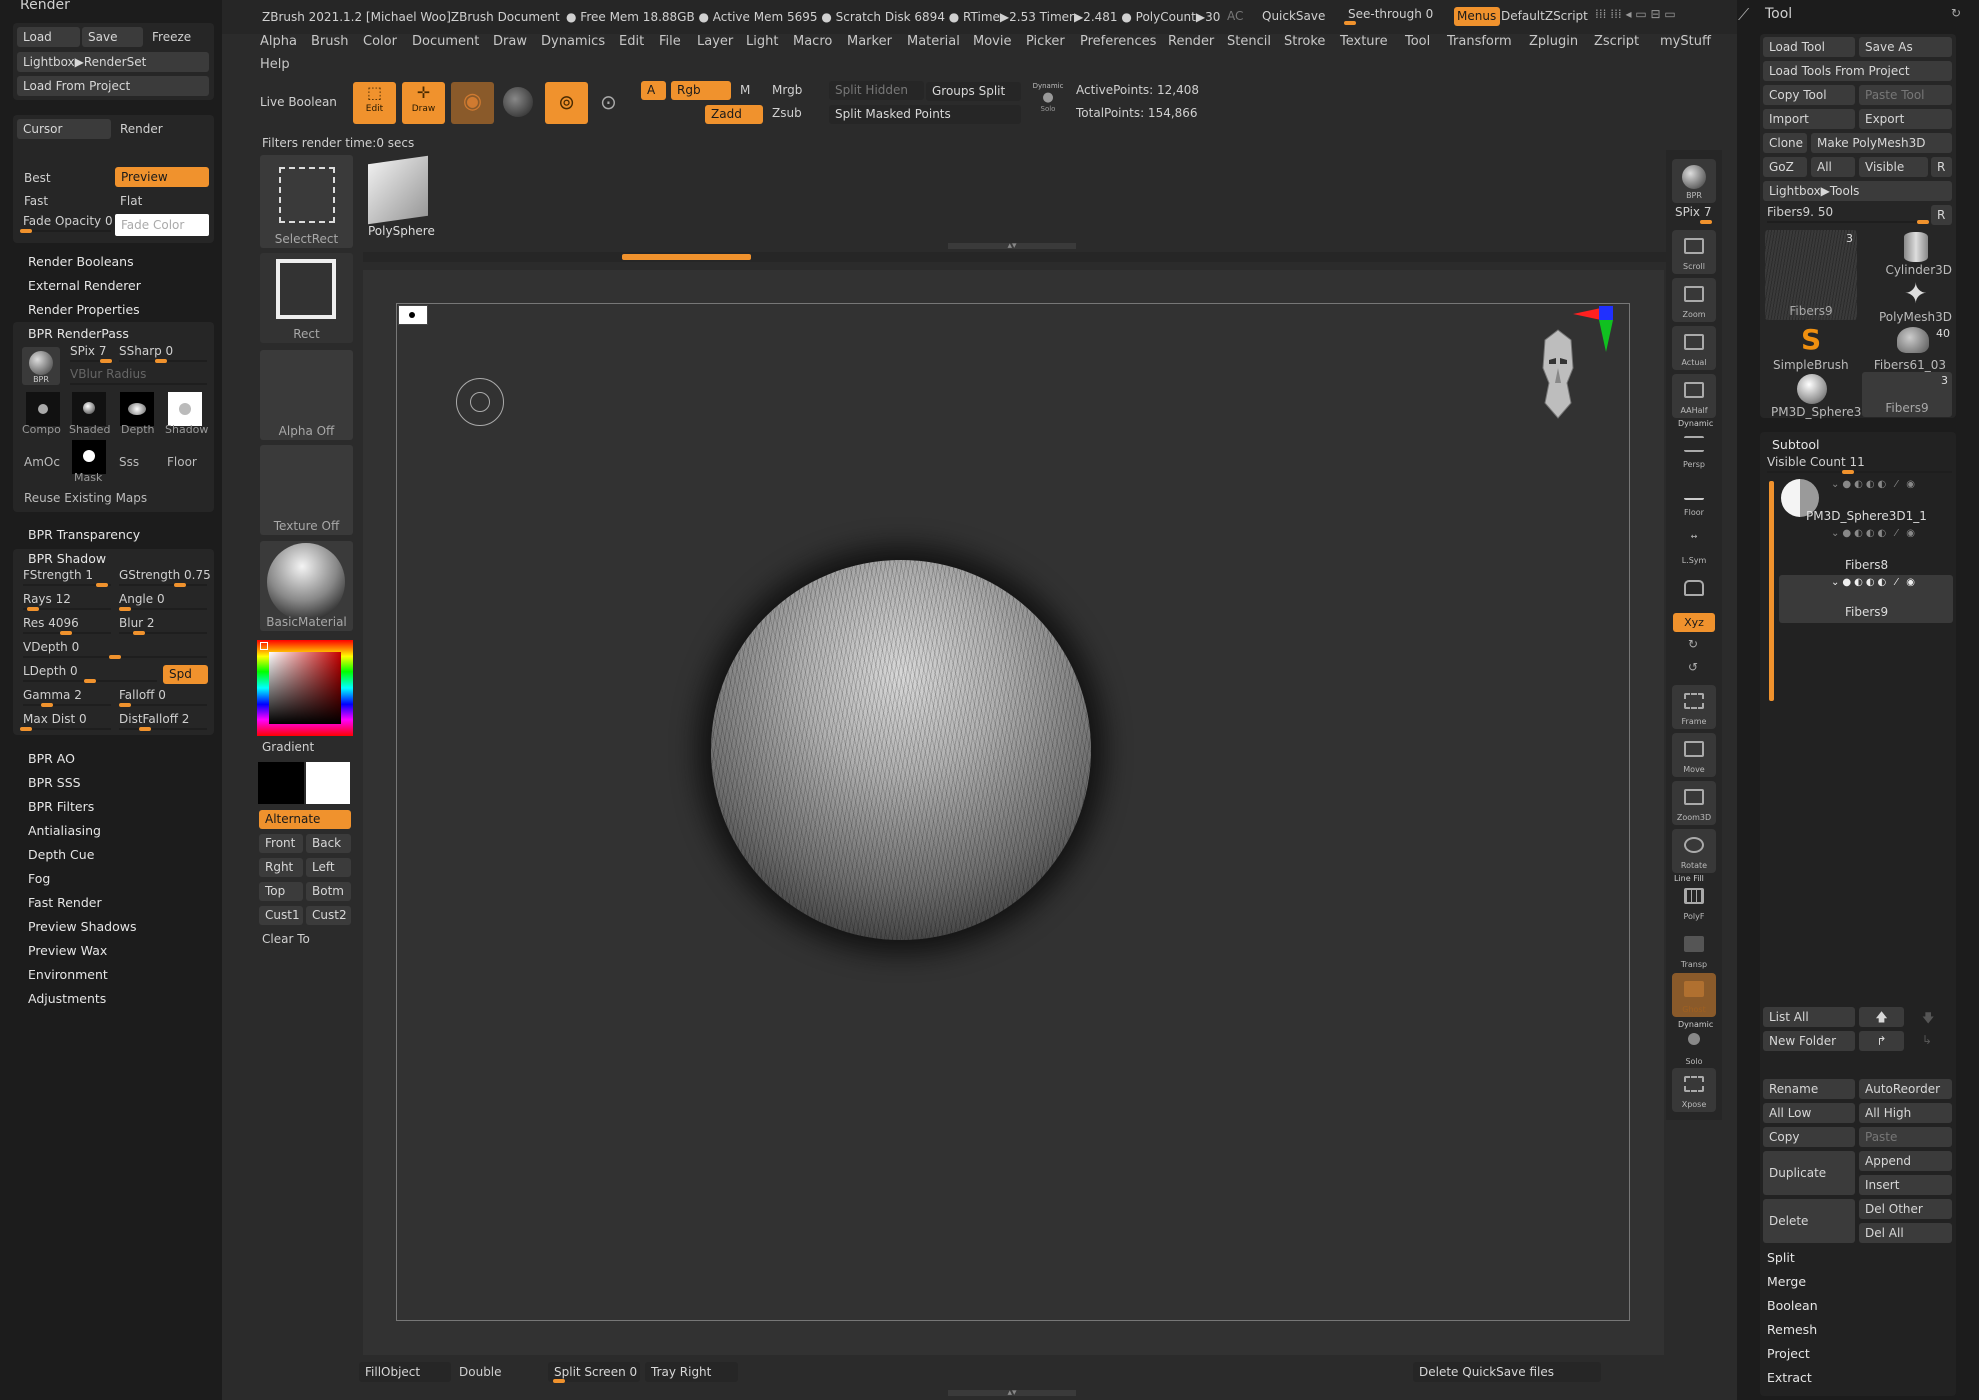 Image resolution: width=1979 pixels, height=1400 pixels. I want to click on delete-button: Delete, so click(1809, 1221).